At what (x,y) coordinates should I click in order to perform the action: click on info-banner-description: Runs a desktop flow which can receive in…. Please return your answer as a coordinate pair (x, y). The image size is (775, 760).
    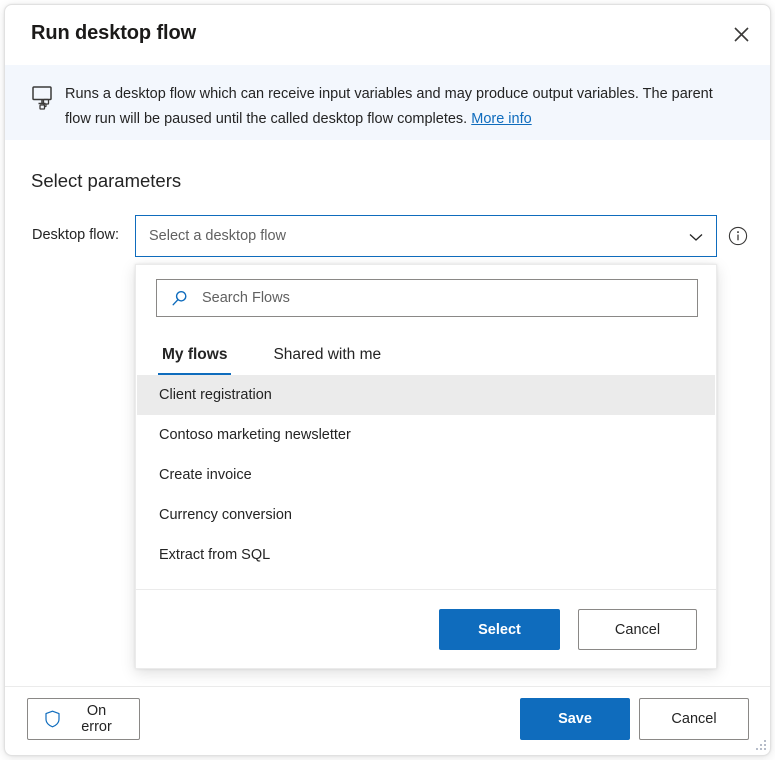
    Looking at the image, I should click on (389, 106).